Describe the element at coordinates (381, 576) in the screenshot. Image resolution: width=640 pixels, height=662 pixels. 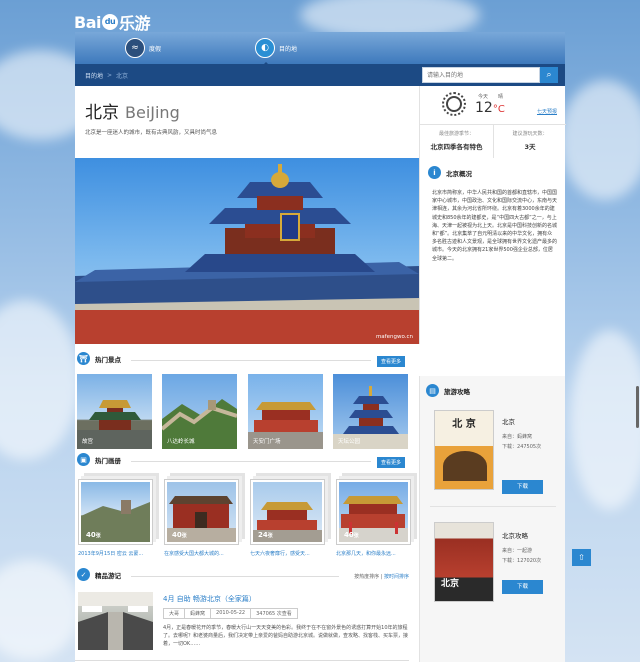
I see `travelogue-sort: 按热度排序 | 按时间排序` at that location.